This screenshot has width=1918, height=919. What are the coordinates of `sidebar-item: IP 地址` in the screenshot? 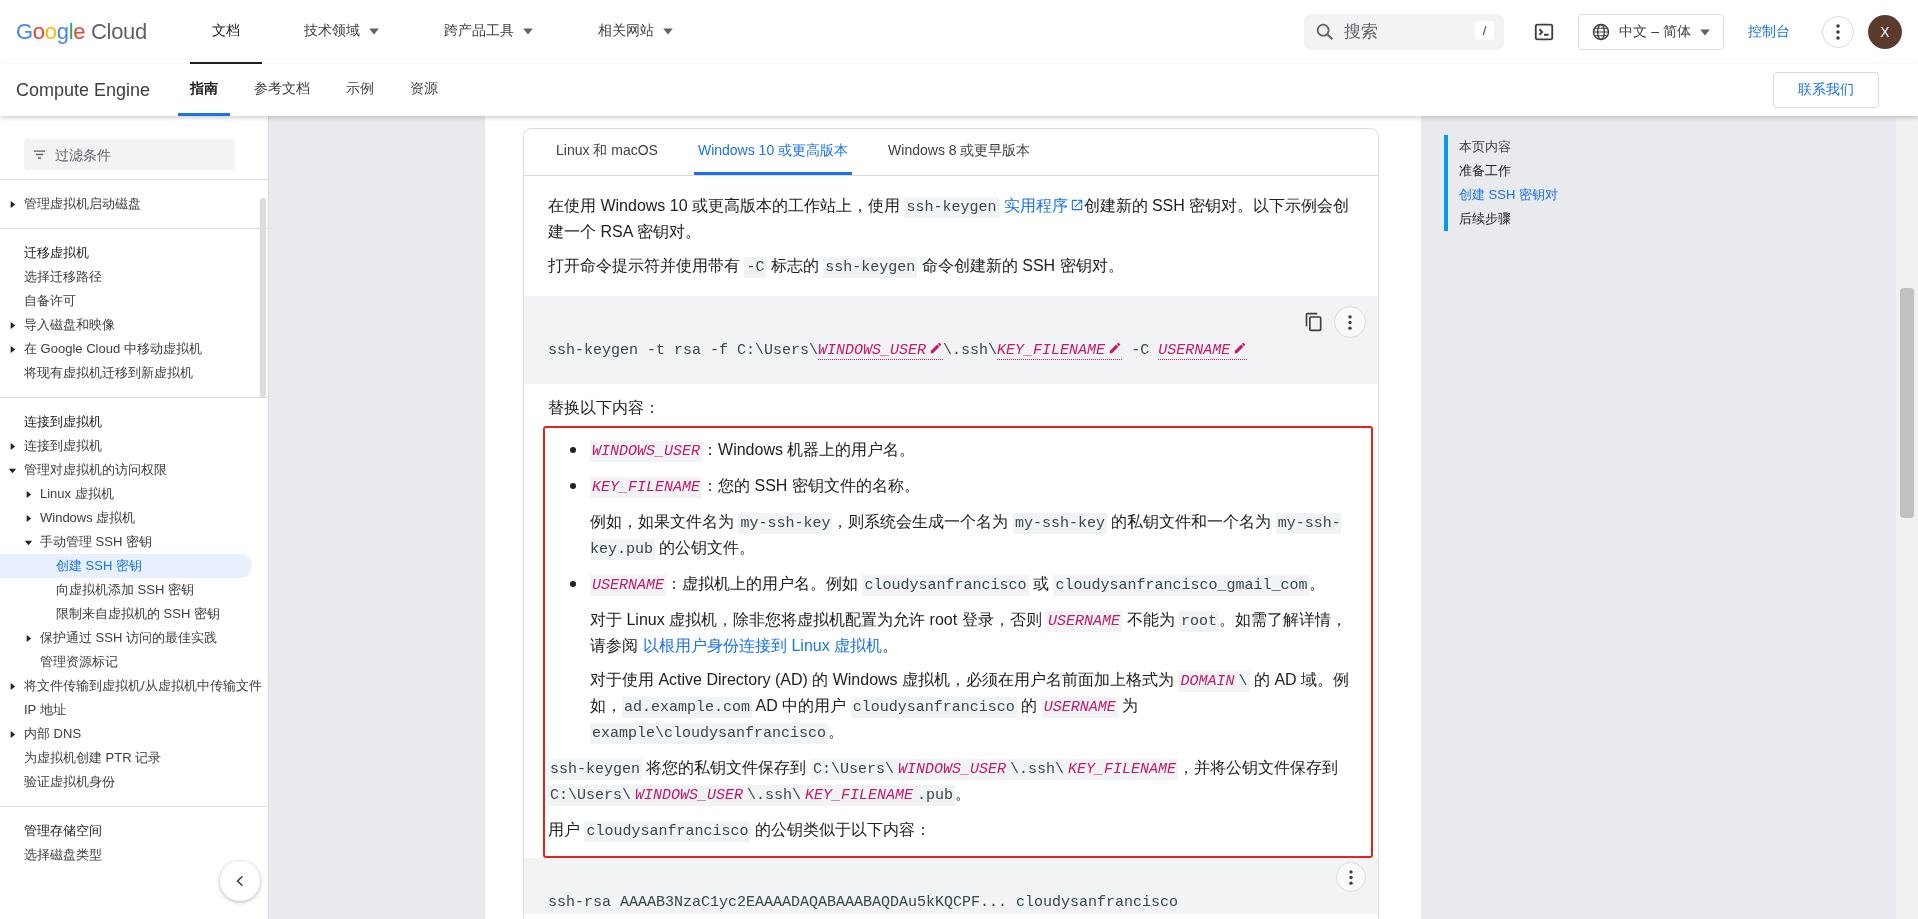 It's located at (35, 710).